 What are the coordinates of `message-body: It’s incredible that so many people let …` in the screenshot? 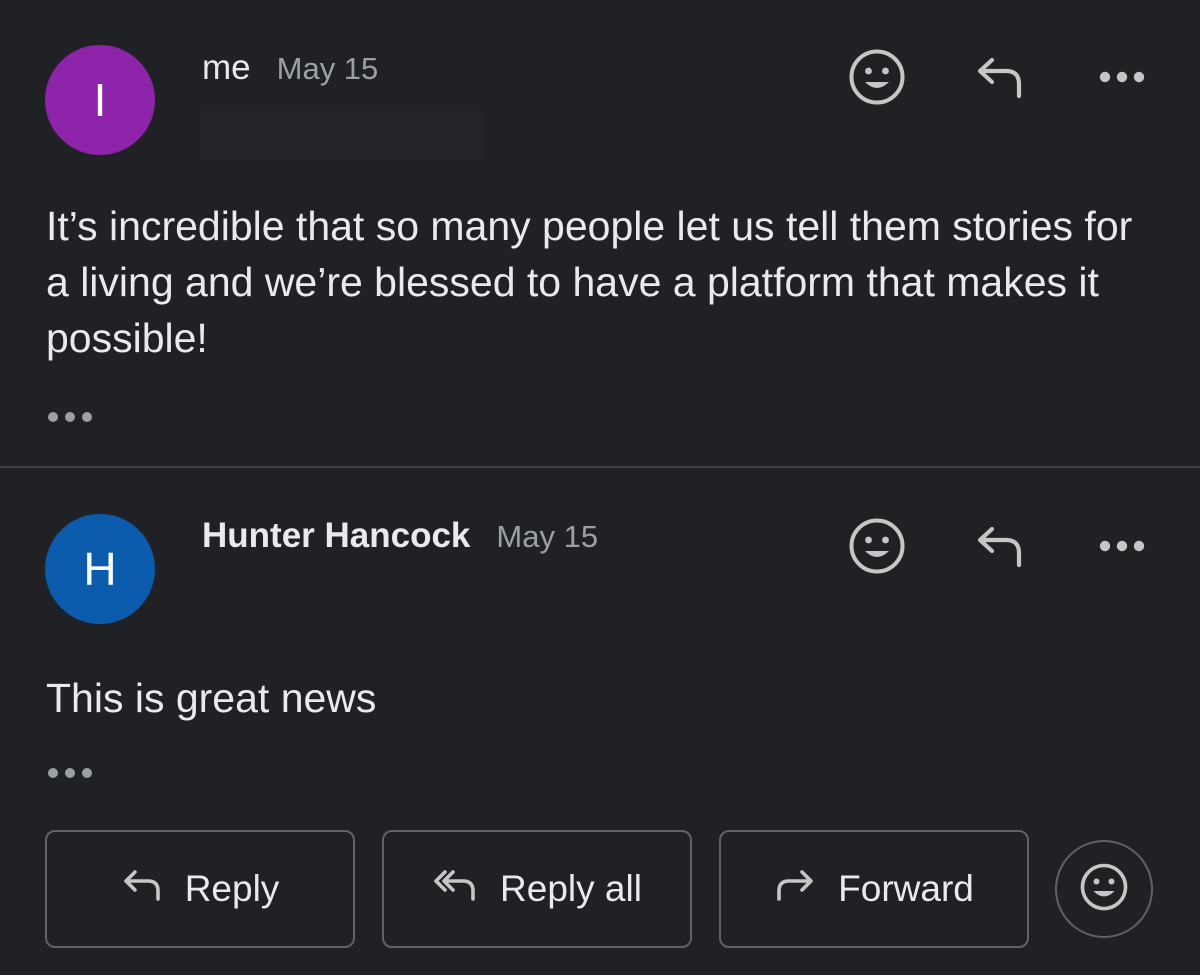 It's located at (589, 282).